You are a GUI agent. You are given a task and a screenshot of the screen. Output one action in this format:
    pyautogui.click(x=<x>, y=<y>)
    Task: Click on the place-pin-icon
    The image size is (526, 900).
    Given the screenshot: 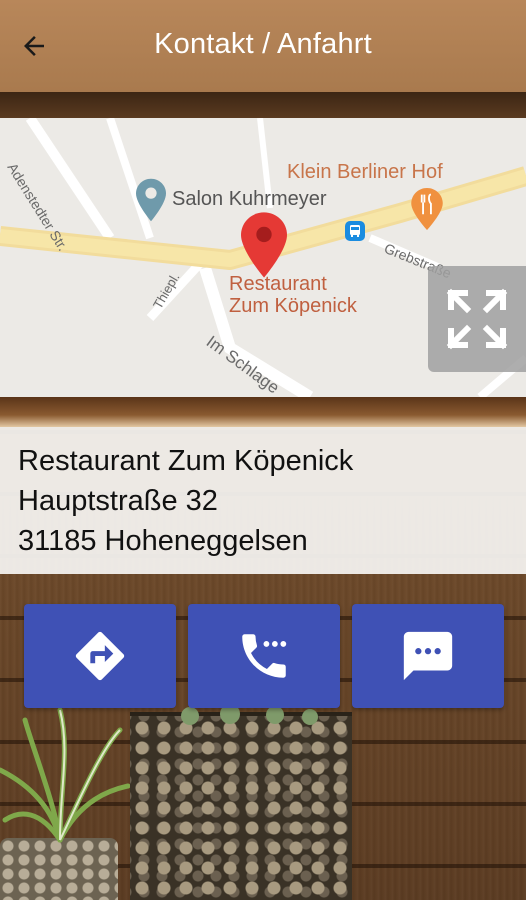 What is the action you would take?
    pyautogui.click(x=151, y=200)
    